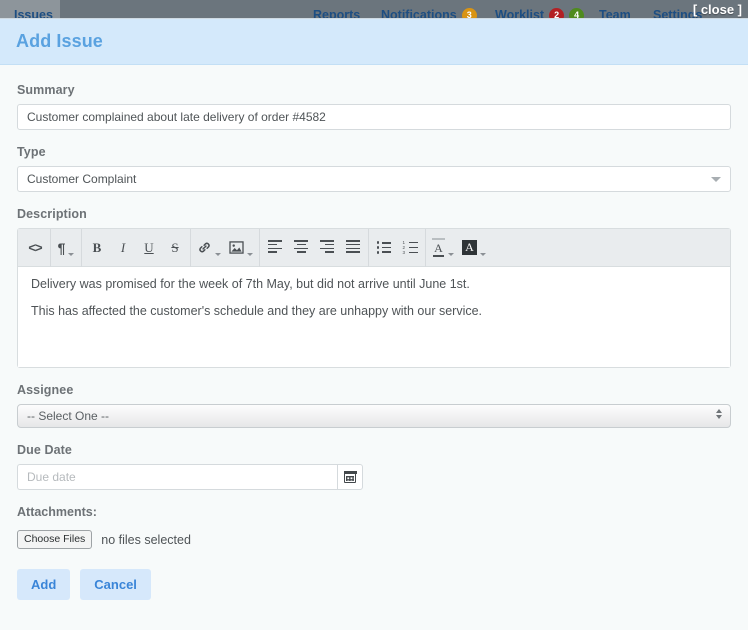 Image resolution: width=748 pixels, height=630 pixels. I want to click on insert-image-icon, so click(241, 248).